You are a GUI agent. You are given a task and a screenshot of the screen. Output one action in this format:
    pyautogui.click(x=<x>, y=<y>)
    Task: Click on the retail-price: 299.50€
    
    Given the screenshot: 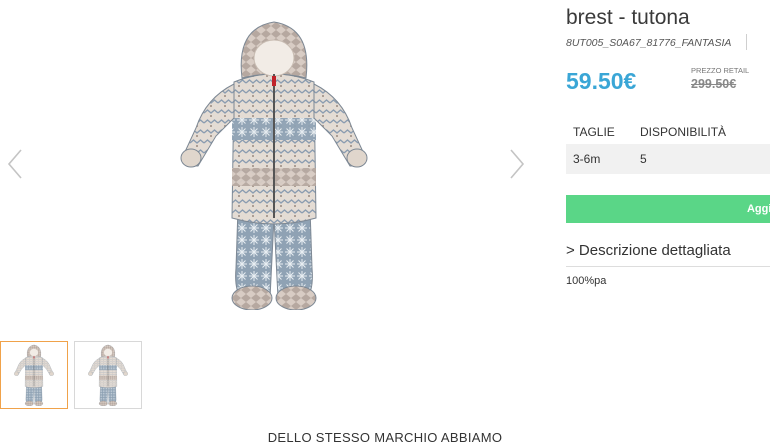 What is the action you would take?
    pyautogui.click(x=714, y=84)
    